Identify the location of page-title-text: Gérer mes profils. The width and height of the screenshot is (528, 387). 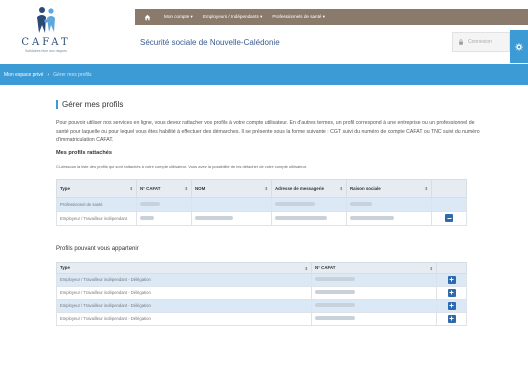
(93, 104).